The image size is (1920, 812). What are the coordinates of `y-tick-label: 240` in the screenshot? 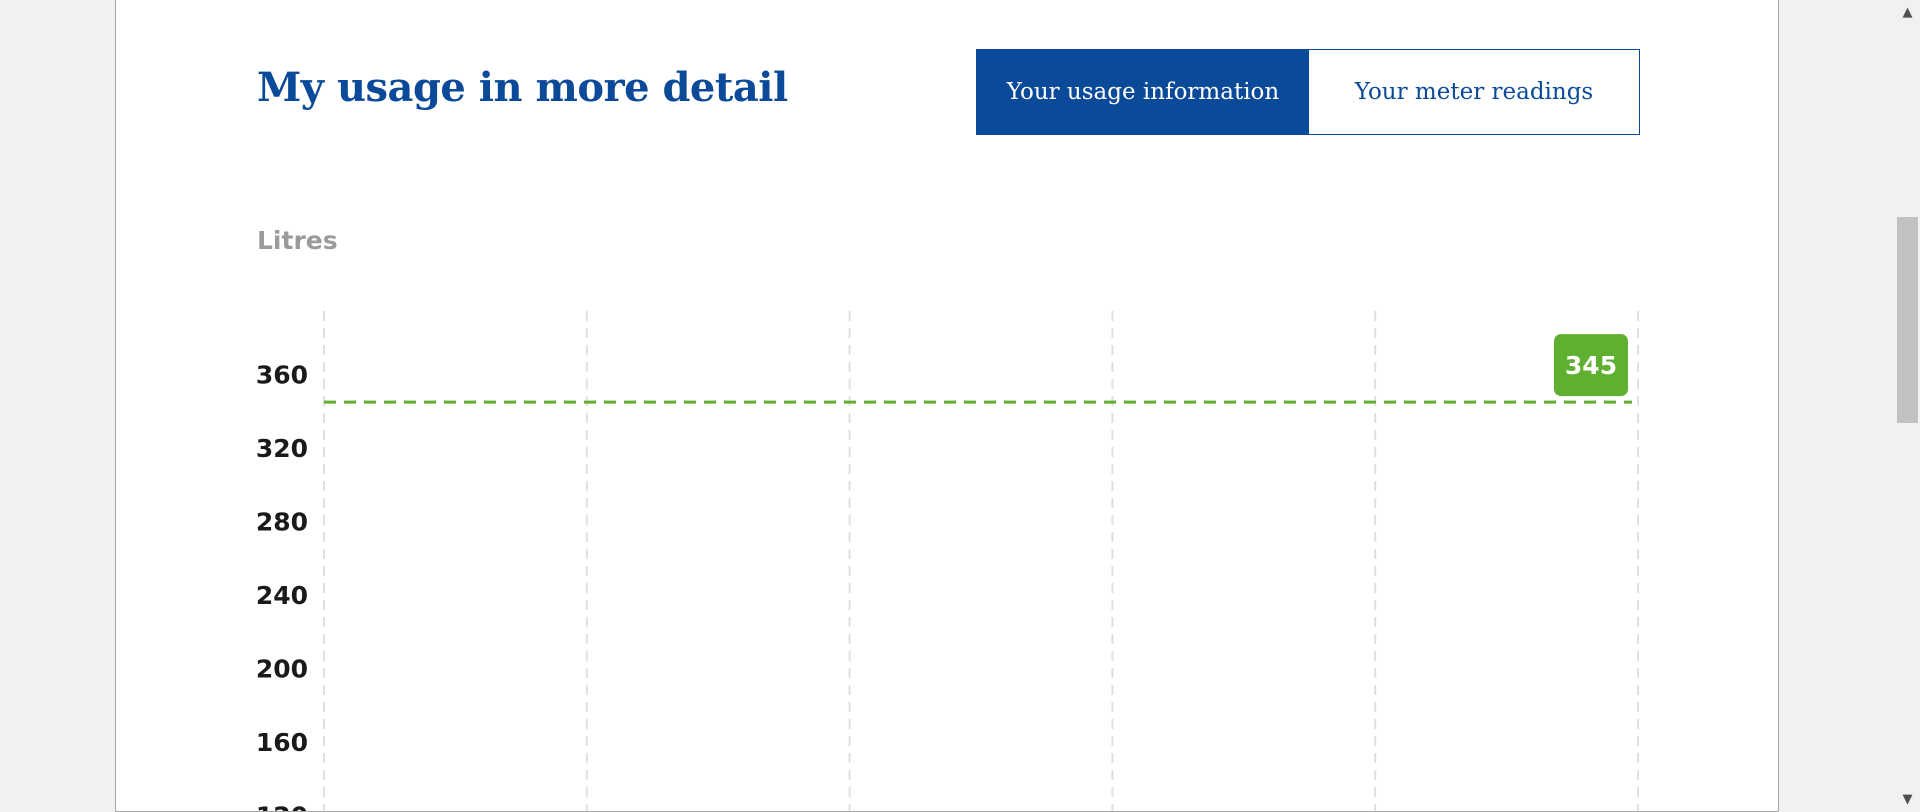 It's located at (282, 595).